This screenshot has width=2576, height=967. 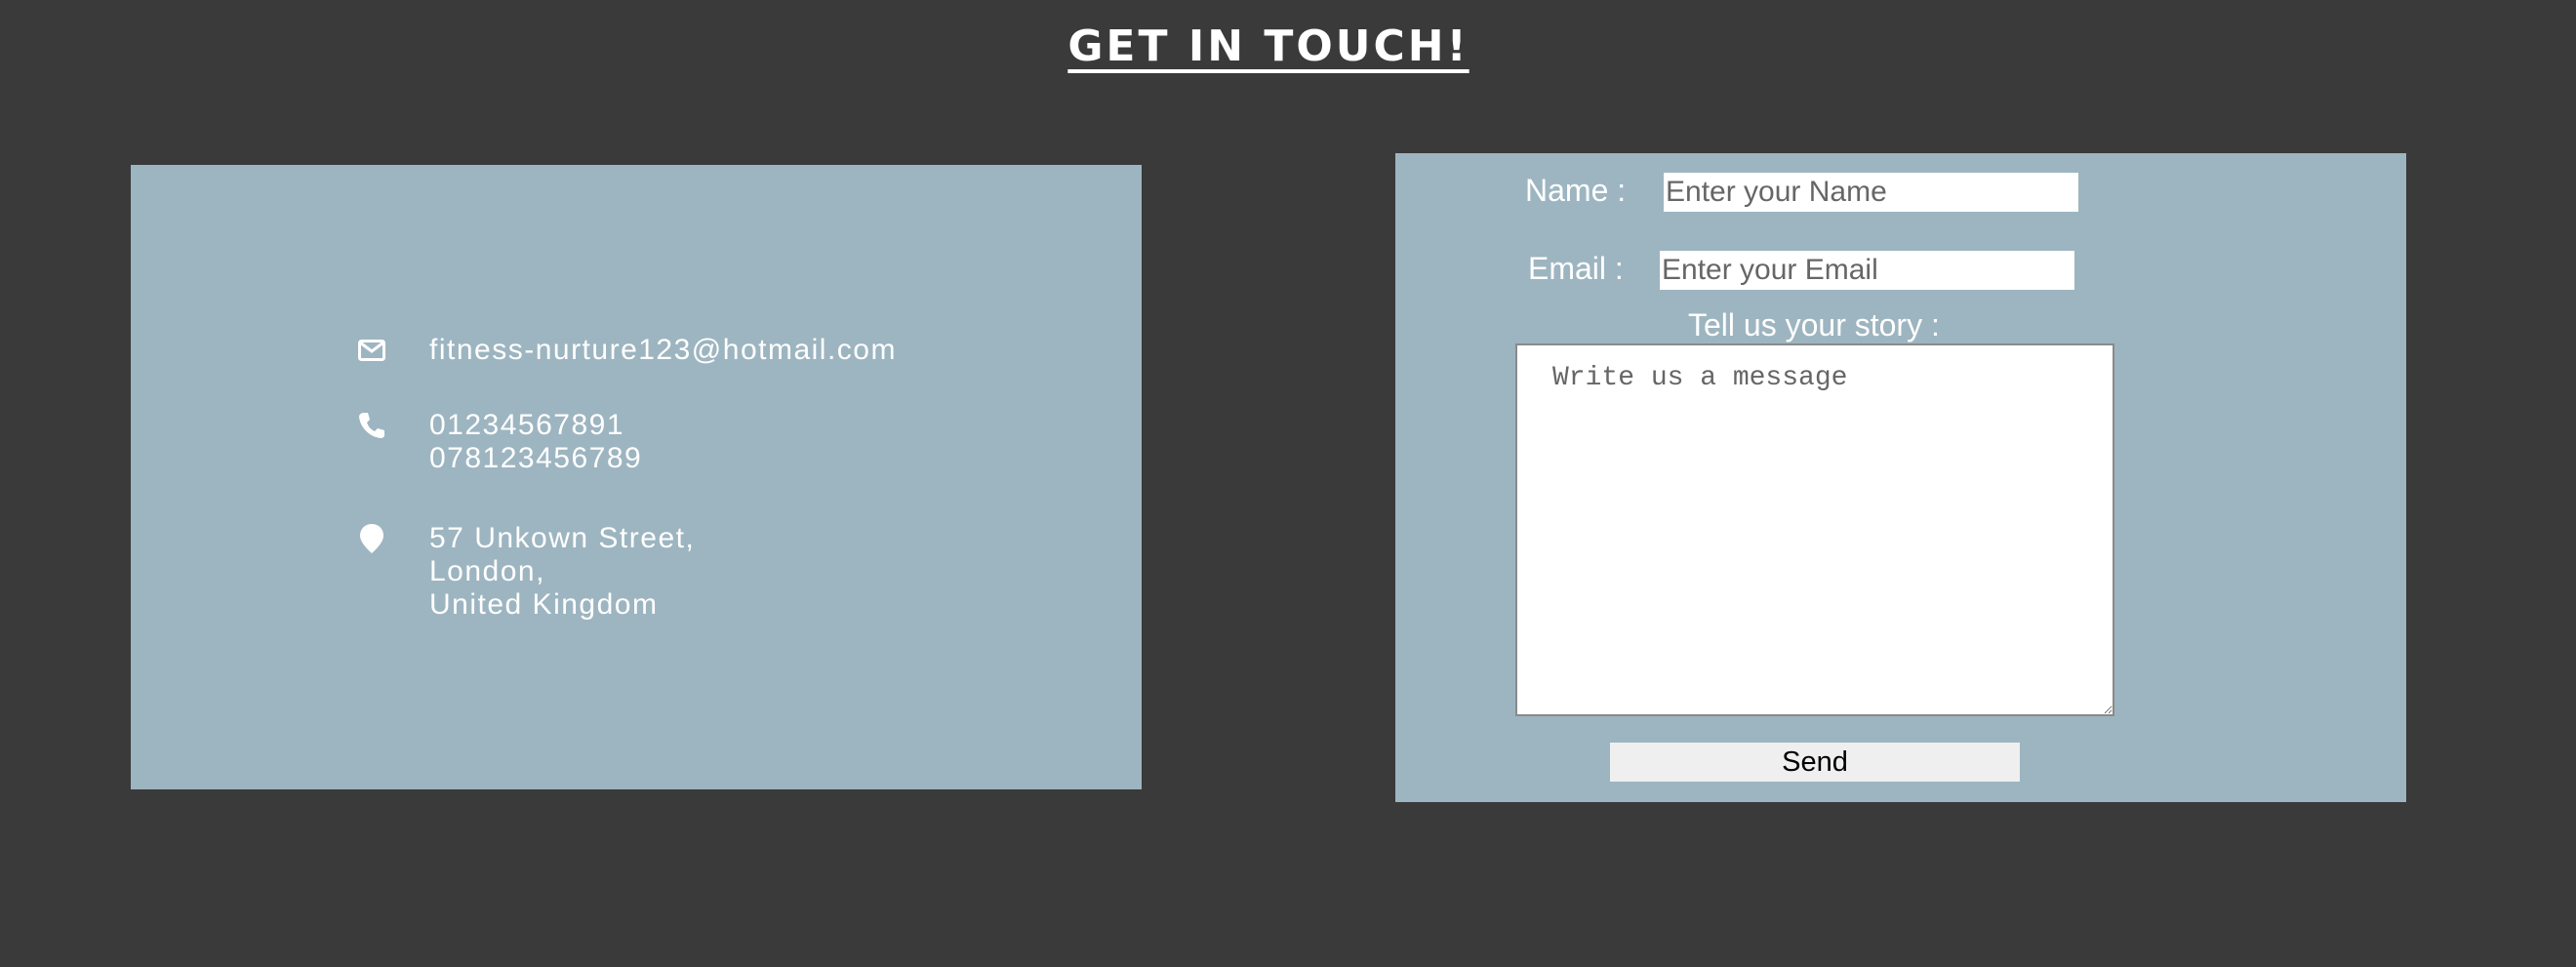 What do you see at coordinates (1871, 192) in the screenshot?
I see `name-input` at bounding box center [1871, 192].